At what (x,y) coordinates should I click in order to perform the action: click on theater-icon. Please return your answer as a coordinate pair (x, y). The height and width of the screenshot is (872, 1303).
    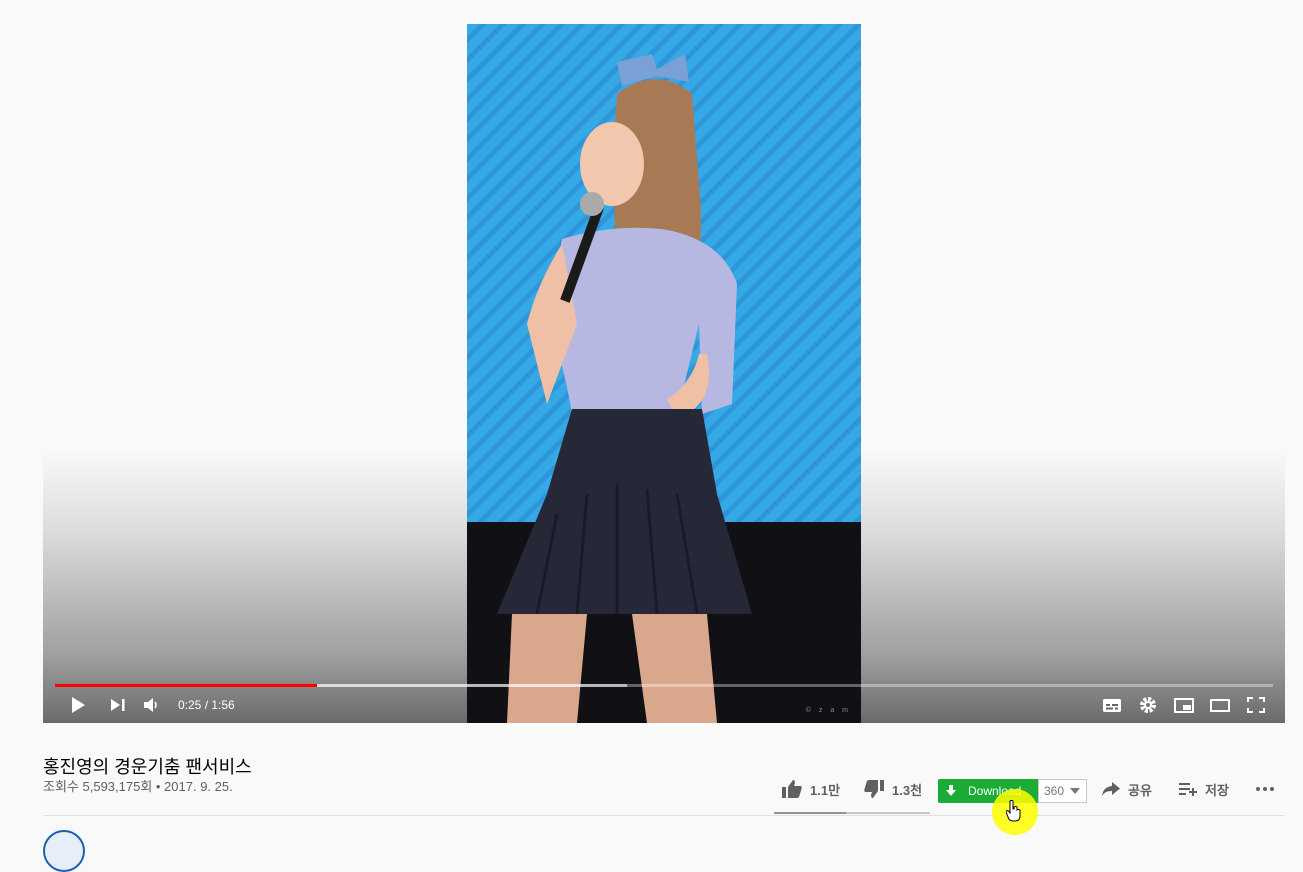
    Looking at the image, I should click on (1220, 705).